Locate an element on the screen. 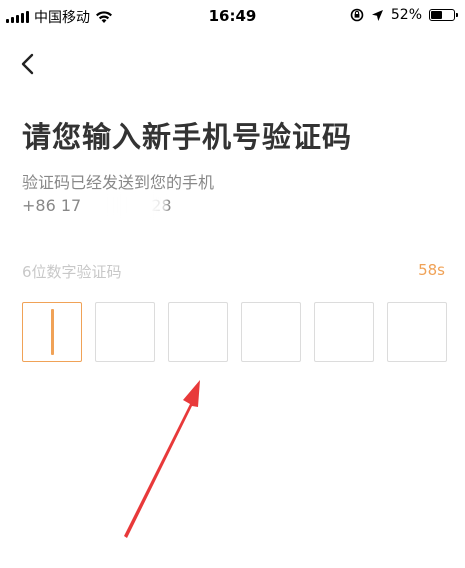 The image size is (465, 568). battery-percent: 52% is located at coordinates (406, 15).